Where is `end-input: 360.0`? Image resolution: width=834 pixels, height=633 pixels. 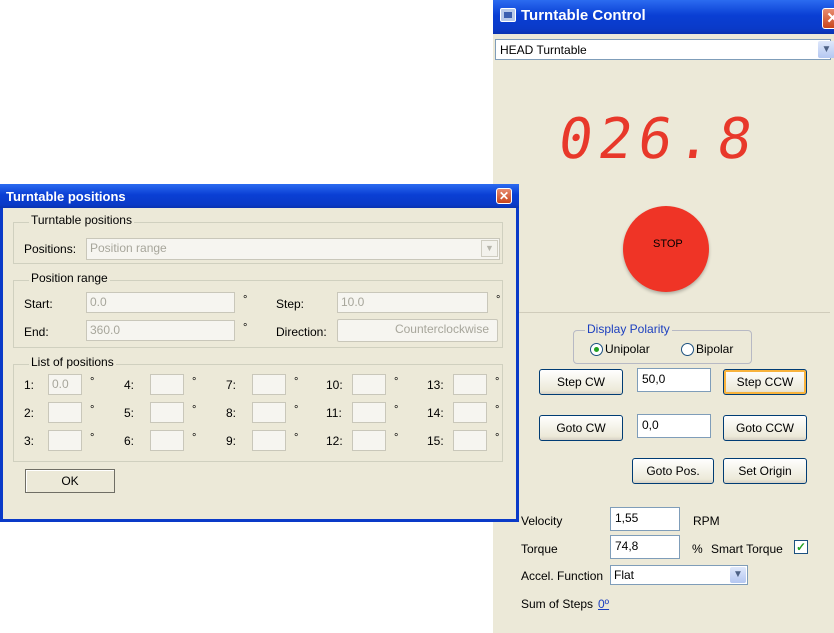 end-input: 360.0 is located at coordinates (160, 330).